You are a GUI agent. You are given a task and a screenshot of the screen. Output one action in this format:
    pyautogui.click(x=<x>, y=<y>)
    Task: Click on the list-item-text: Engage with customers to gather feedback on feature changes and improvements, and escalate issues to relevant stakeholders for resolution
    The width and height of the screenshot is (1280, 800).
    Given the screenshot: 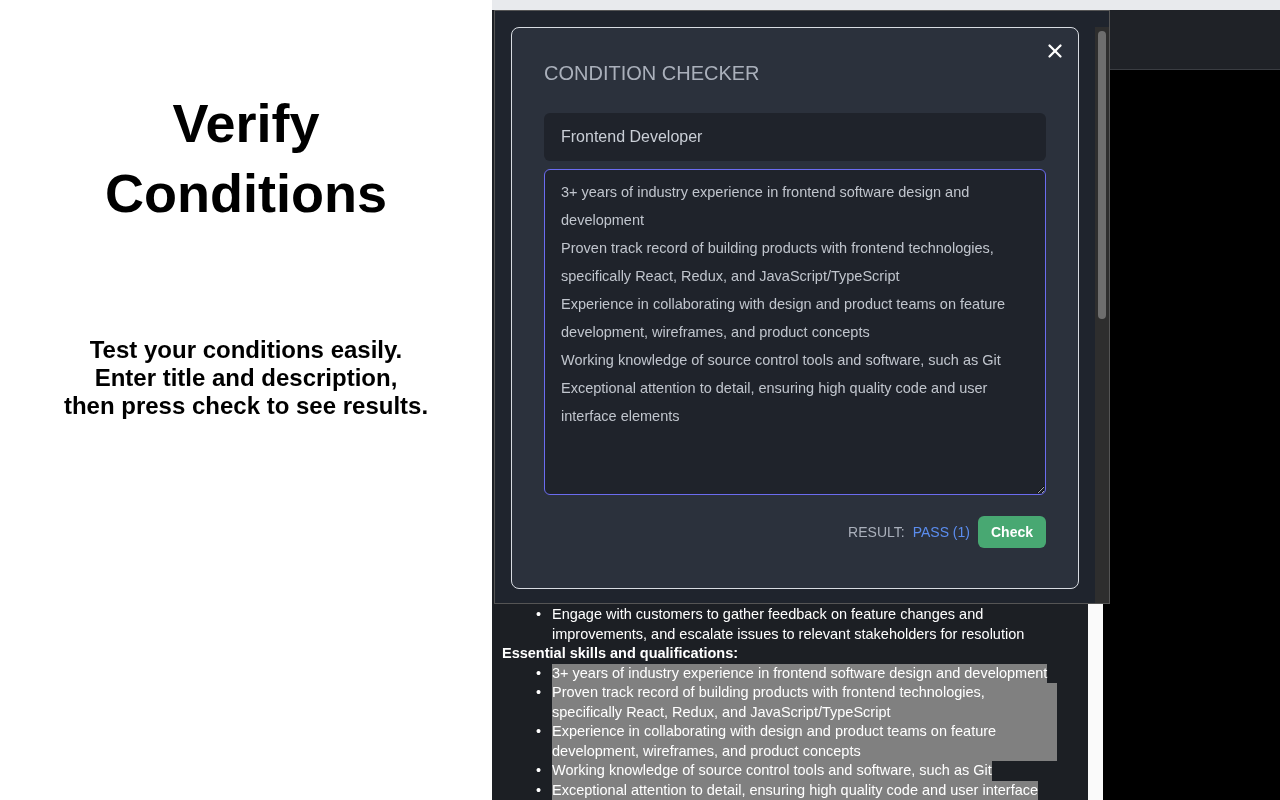 What is the action you would take?
    pyautogui.click(x=789, y=624)
    